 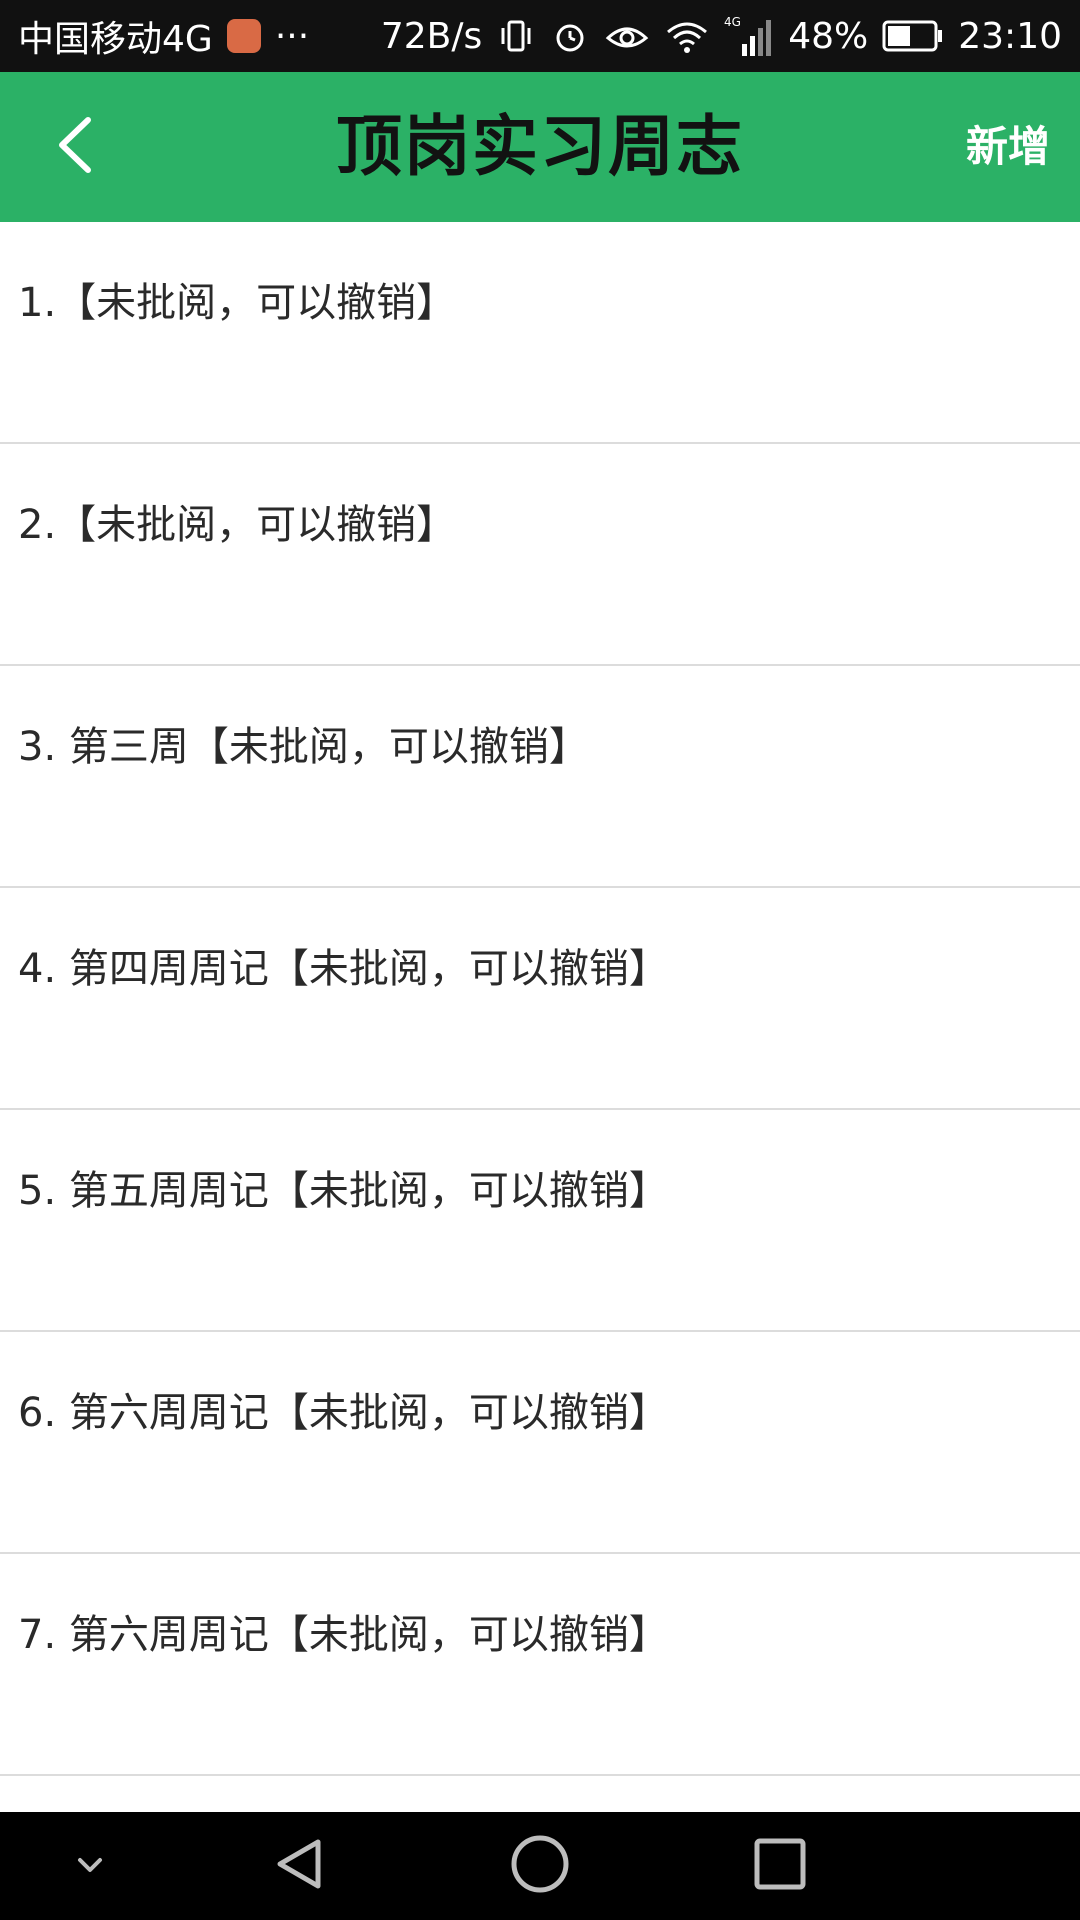 I want to click on list-item-label: 3. 第三周【未批阅，可以撤销】, so click(x=303, y=747).